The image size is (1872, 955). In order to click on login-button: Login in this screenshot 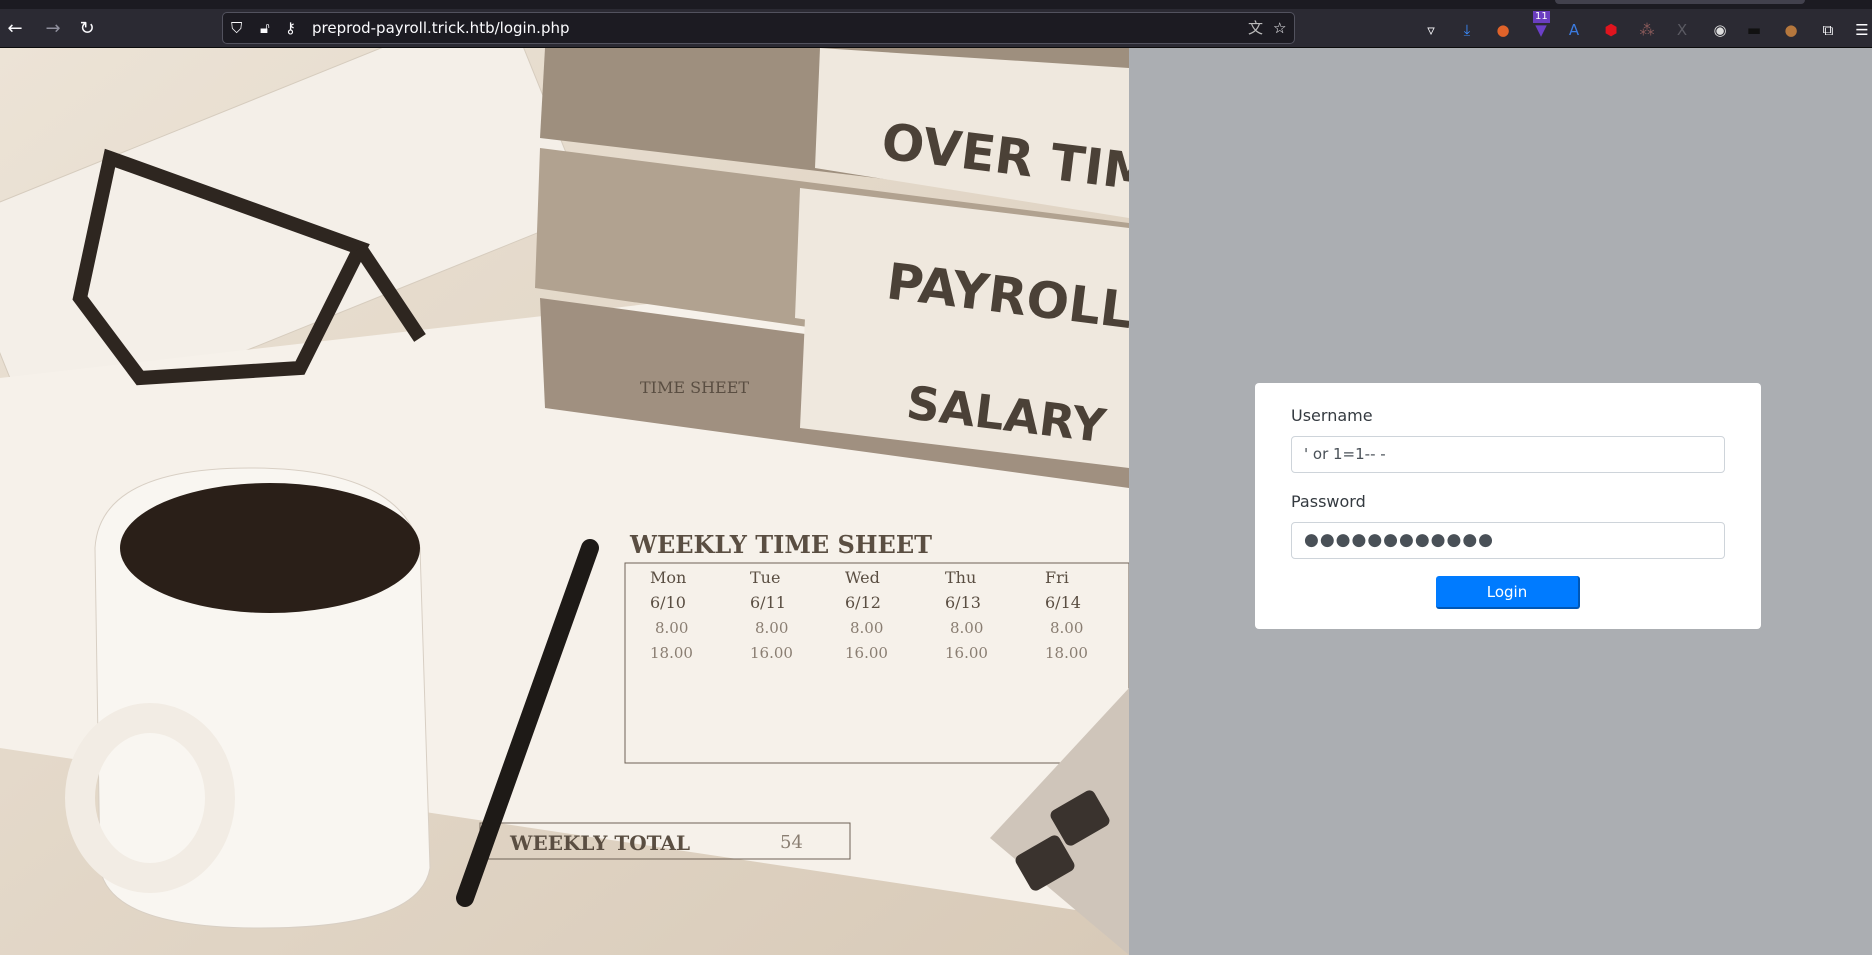, I will do `click(1508, 592)`.